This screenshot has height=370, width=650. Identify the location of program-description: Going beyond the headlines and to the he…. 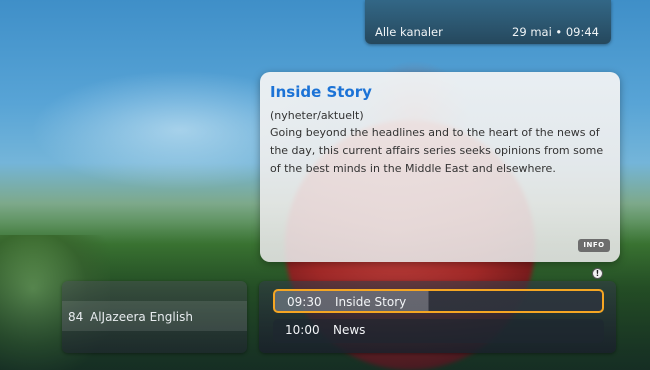
(437, 150).